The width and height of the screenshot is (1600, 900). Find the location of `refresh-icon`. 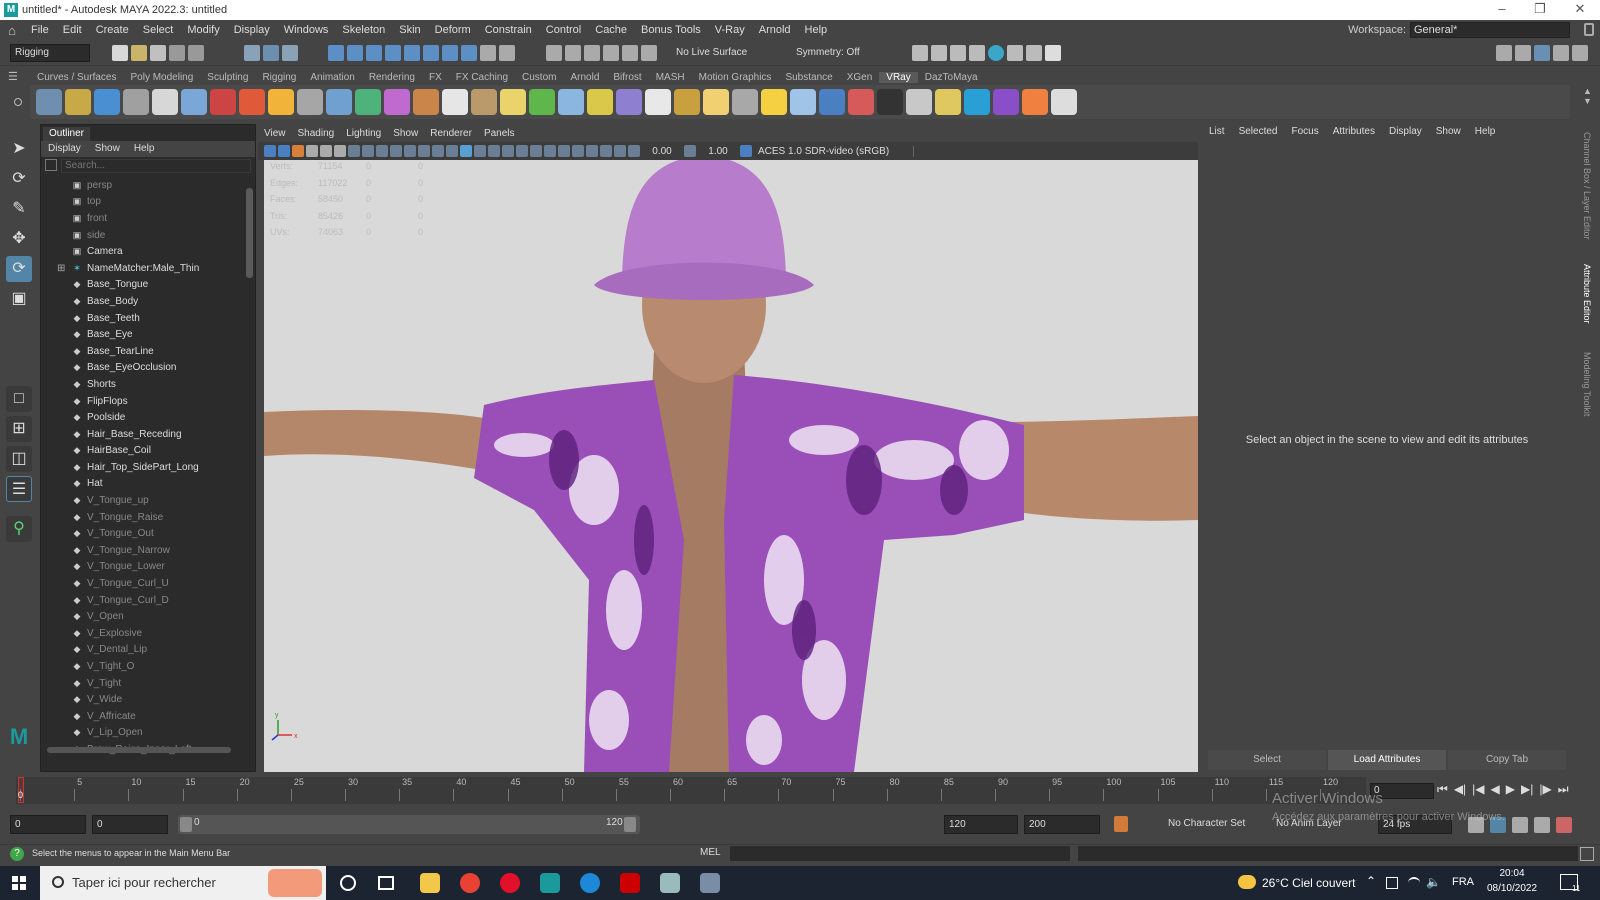

refresh-icon is located at coordinates (649, 53).